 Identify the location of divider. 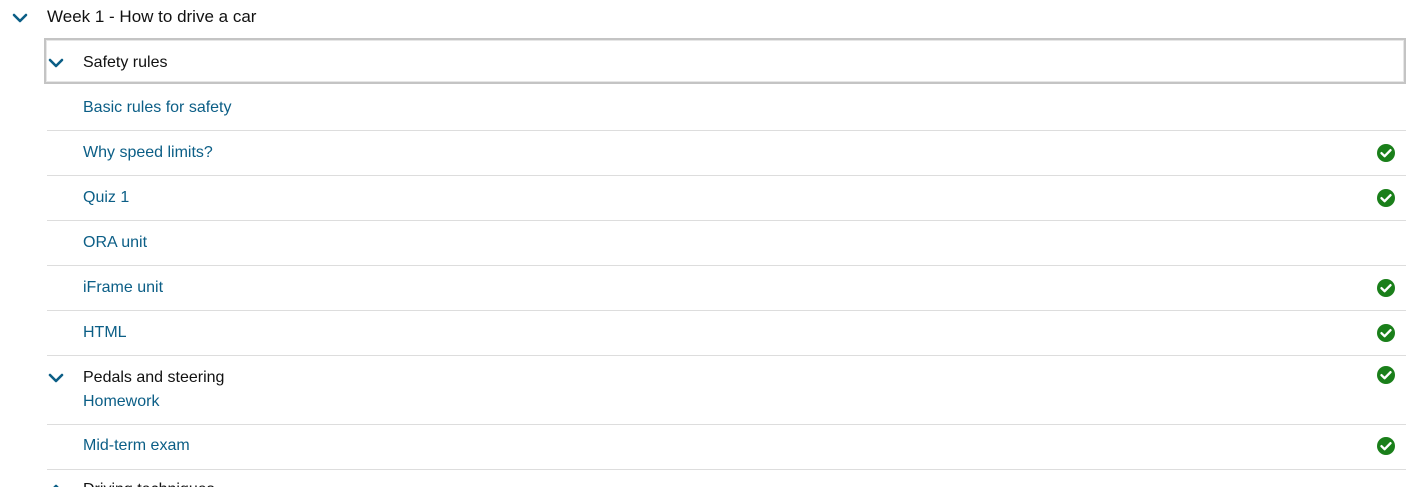
(726, 469).